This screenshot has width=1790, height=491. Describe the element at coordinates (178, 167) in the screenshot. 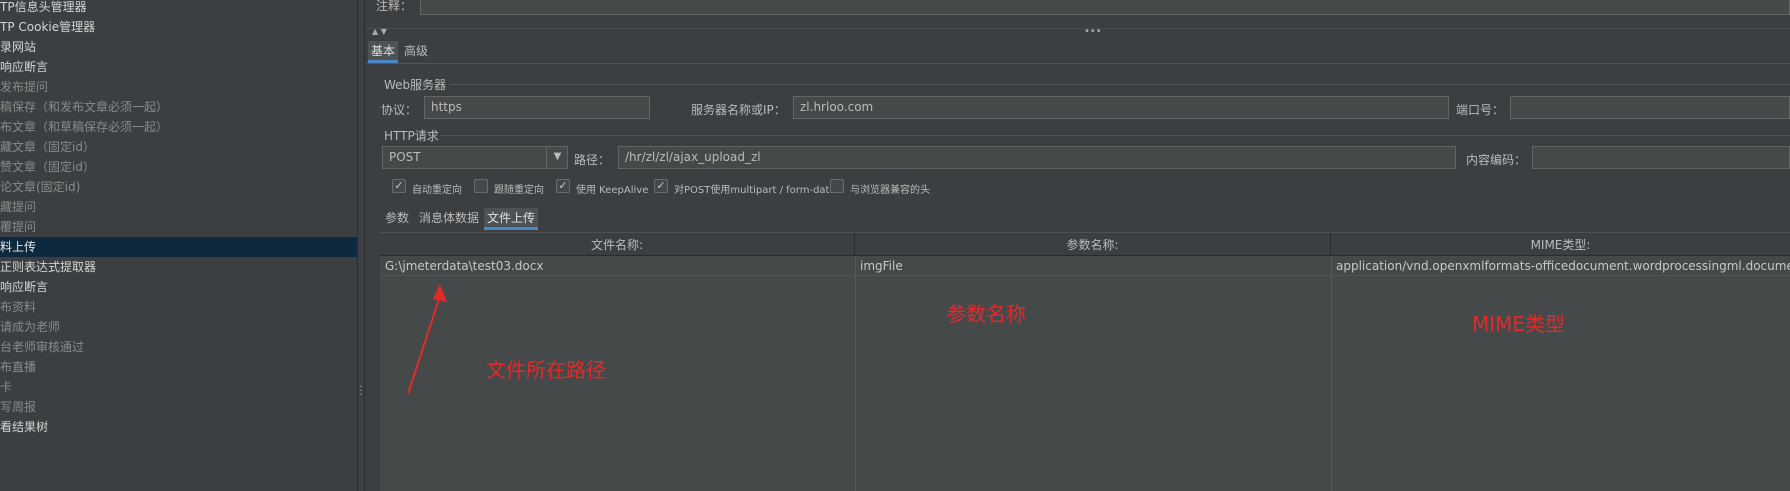

I see `tree-item: 赞文章（固定id）` at that location.